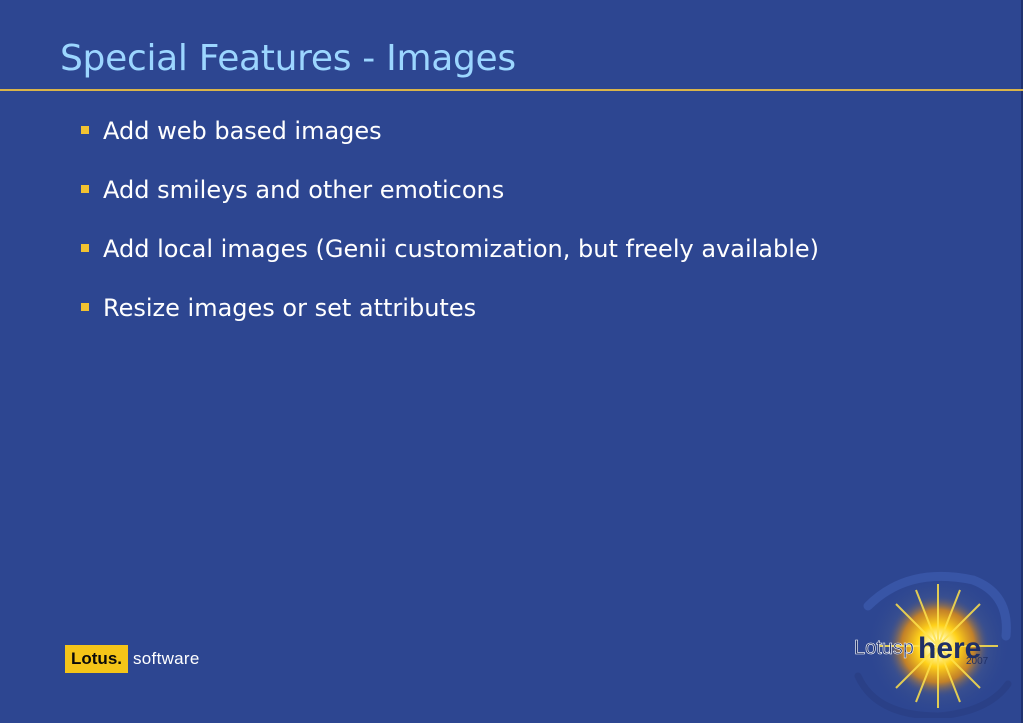  What do you see at coordinates (96, 659) in the screenshot?
I see `lotus-brand: Lotus.` at bounding box center [96, 659].